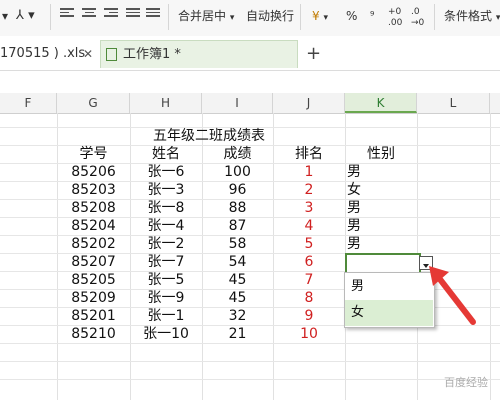  What do you see at coordinates (309, 103) in the screenshot?
I see `column-header-J: J` at bounding box center [309, 103].